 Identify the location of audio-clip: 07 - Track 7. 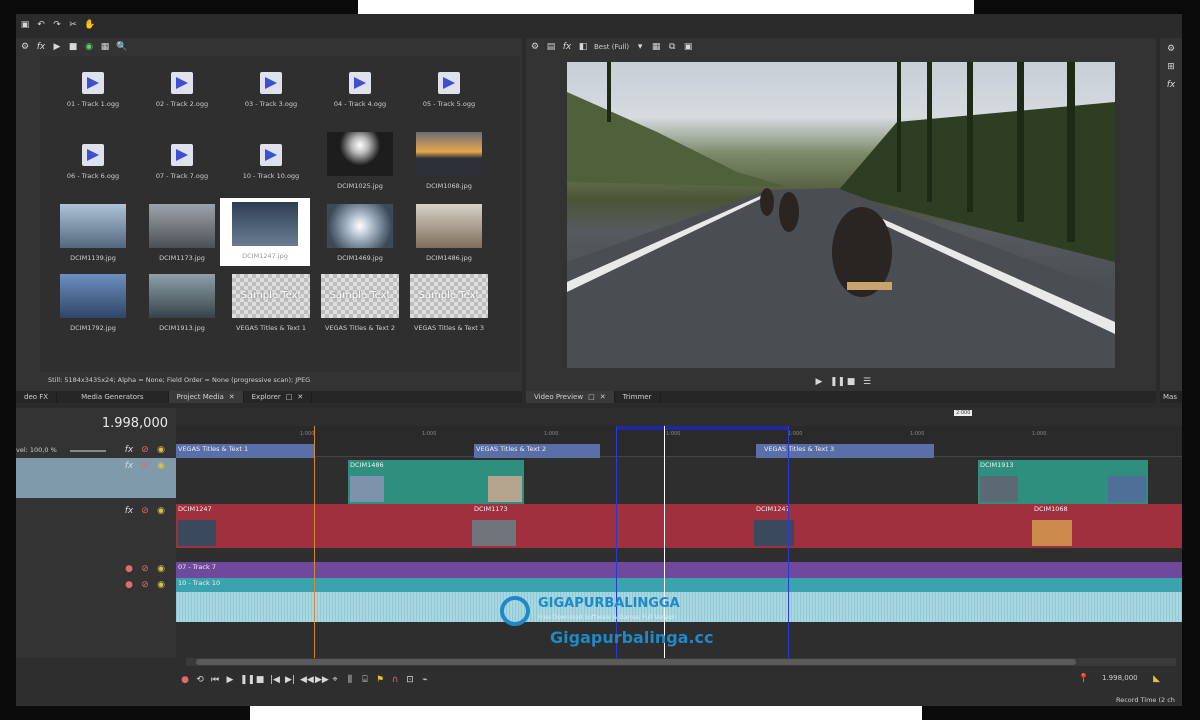
(679, 570).